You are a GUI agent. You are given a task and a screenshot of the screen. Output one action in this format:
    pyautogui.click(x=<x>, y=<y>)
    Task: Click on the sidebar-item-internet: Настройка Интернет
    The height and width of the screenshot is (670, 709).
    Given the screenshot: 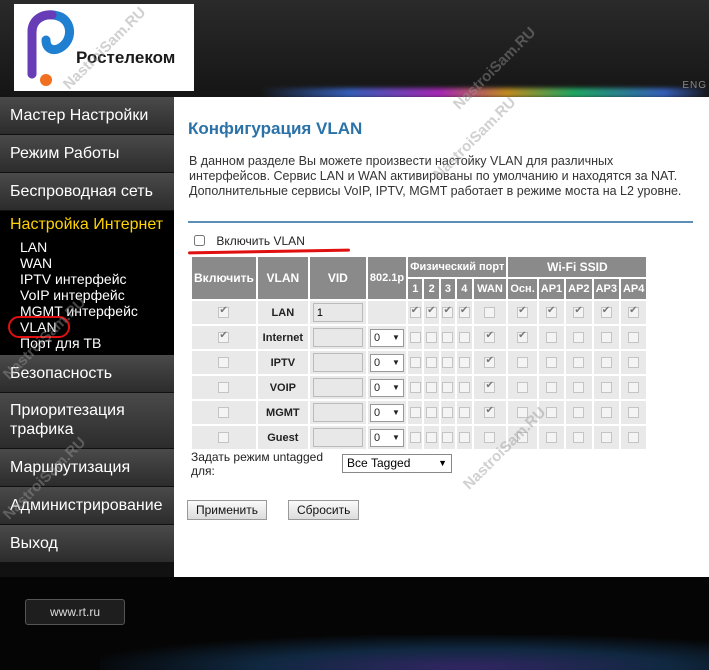 What is the action you would take?
    pyautogui.click(x=87, y=225)
    